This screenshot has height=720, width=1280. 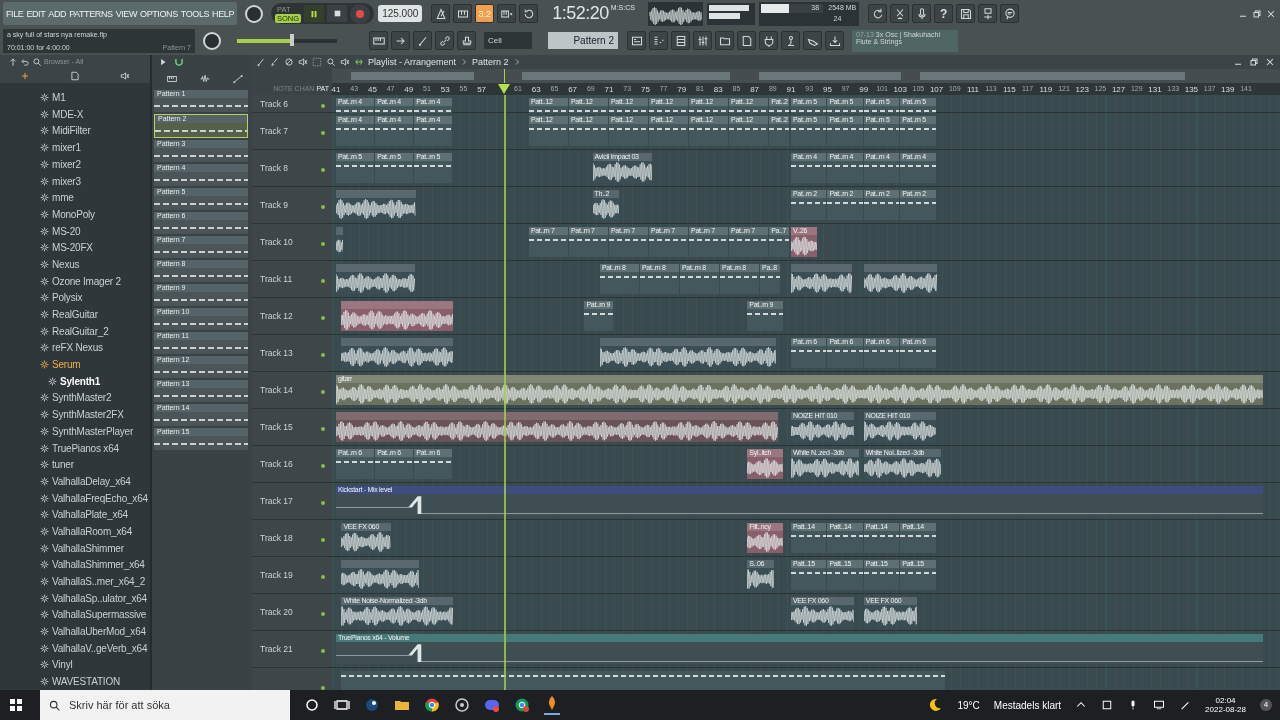 I want to click on browser-item: Nexus, so click(x=75, y=264).